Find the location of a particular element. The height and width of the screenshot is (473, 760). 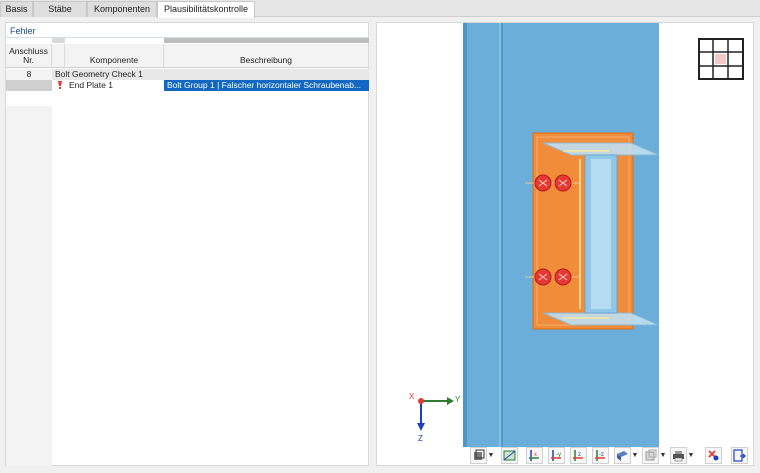

column-header-component: Komponente is located at coordinates (114, 56).